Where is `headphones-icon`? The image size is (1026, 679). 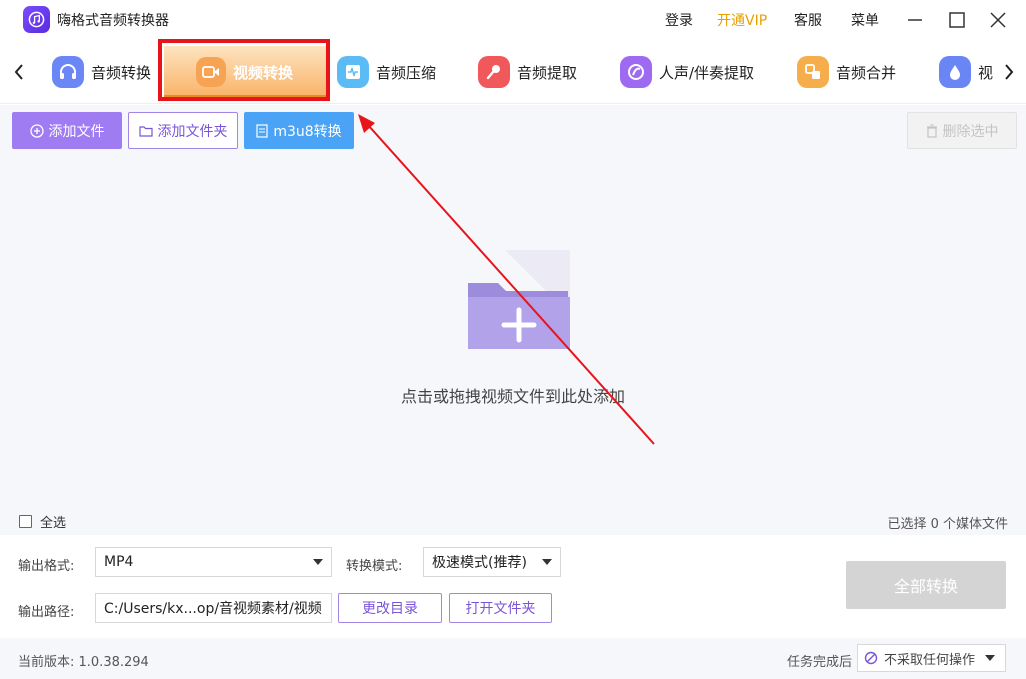
headphones-icon is located at coordinates (68, 72).